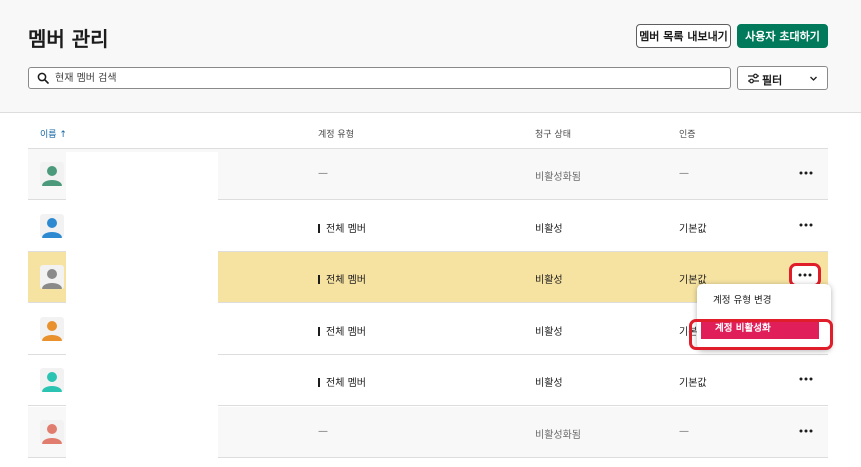  I want to click on search-box, so click(379, 78).